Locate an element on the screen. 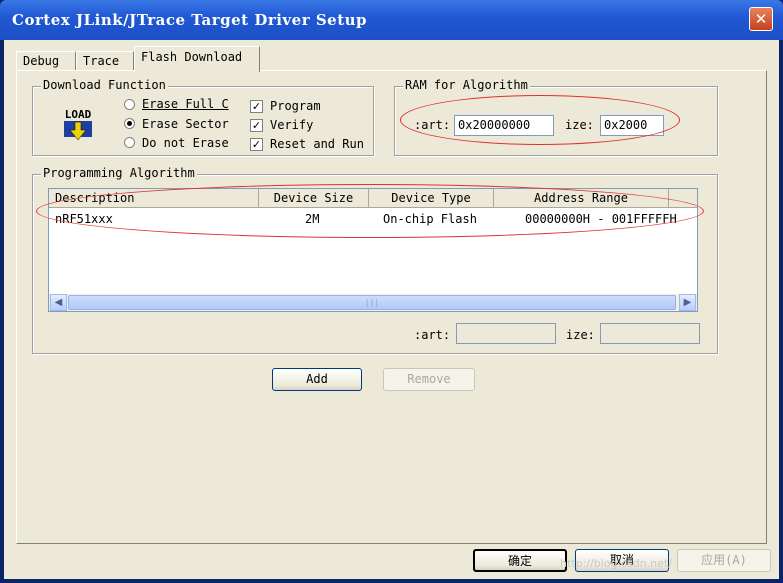 The image size is (783, 583). scroll-left-icon: ◀ is located at coordinates (58, 302).